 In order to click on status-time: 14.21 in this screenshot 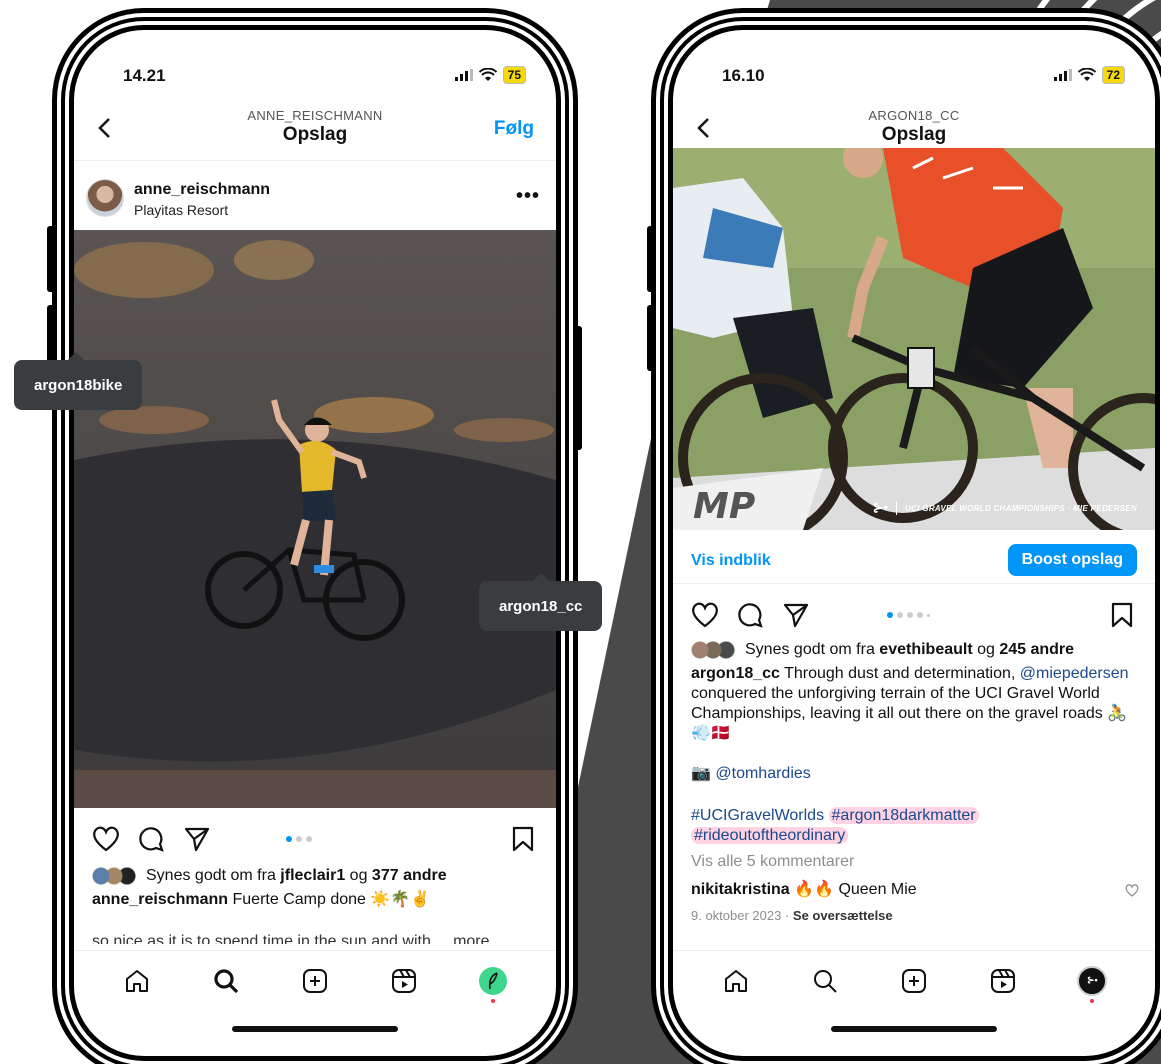, I will do `click(144, 75)`.